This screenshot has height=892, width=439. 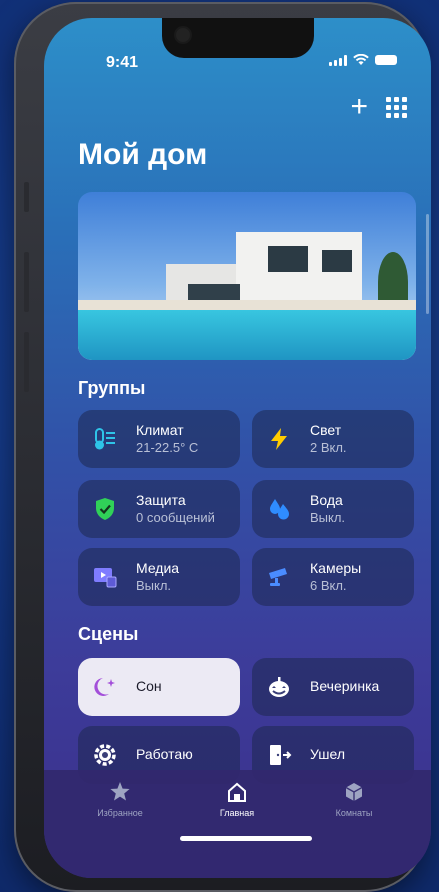 What do you see at coordinates (237, 792) in the screenshot?
I see `house-icon` at bounding box center [237, 792].